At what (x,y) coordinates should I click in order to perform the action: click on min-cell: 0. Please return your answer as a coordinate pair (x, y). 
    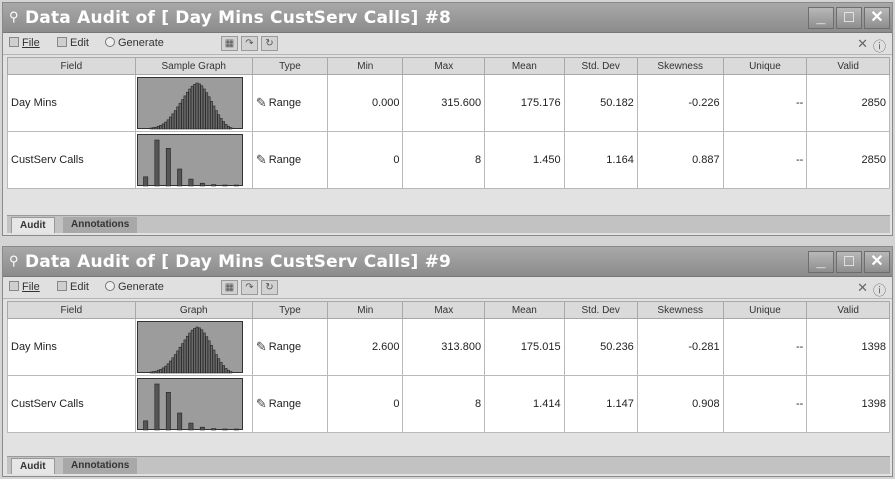
    Looking at the image, I should click on (365, 404).